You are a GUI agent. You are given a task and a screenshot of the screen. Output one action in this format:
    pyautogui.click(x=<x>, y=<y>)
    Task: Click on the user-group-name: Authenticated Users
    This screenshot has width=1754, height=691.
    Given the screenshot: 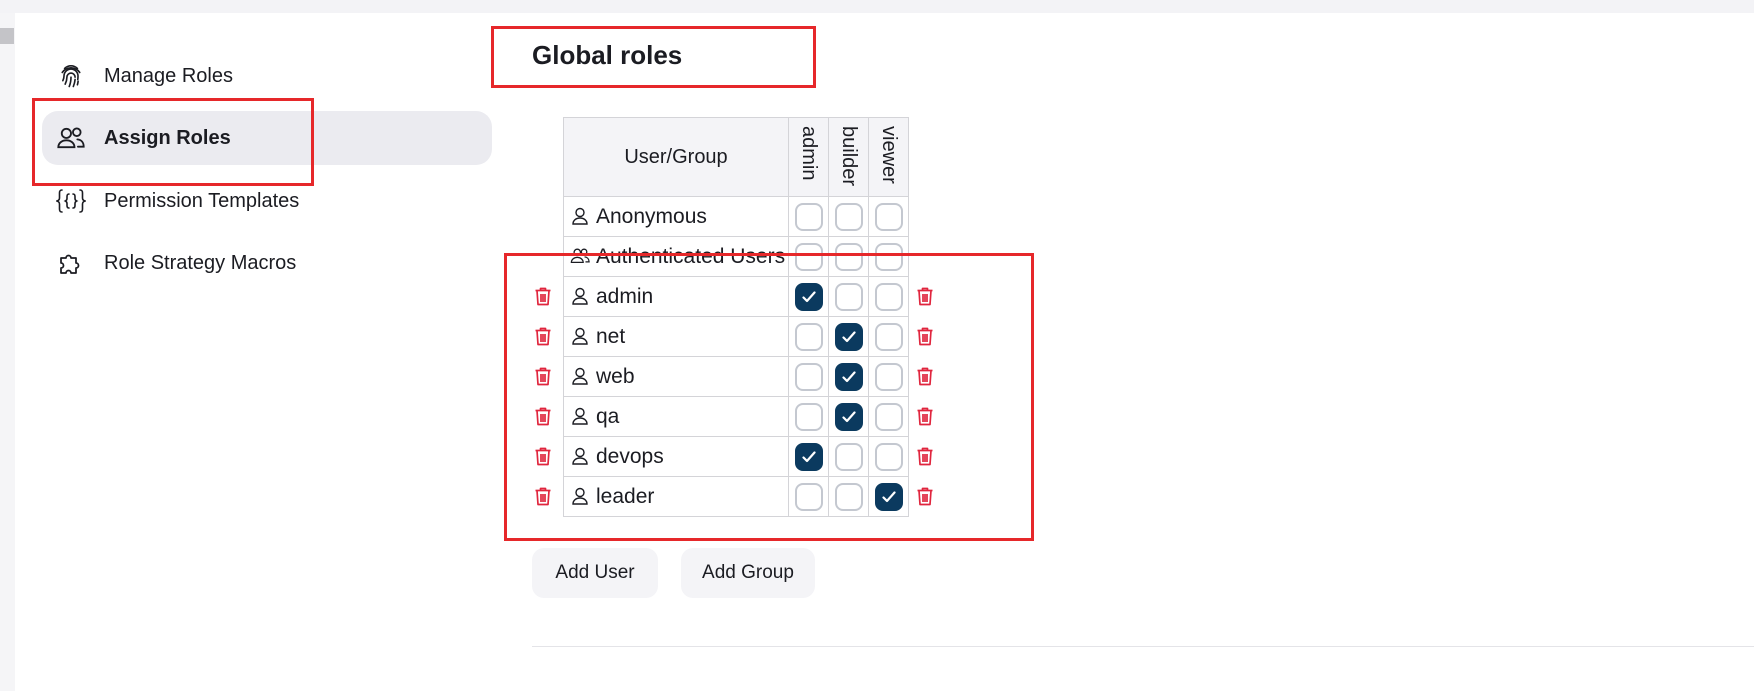 What is the action you would take?
    pyautogui.click(x=691, y=256)
    